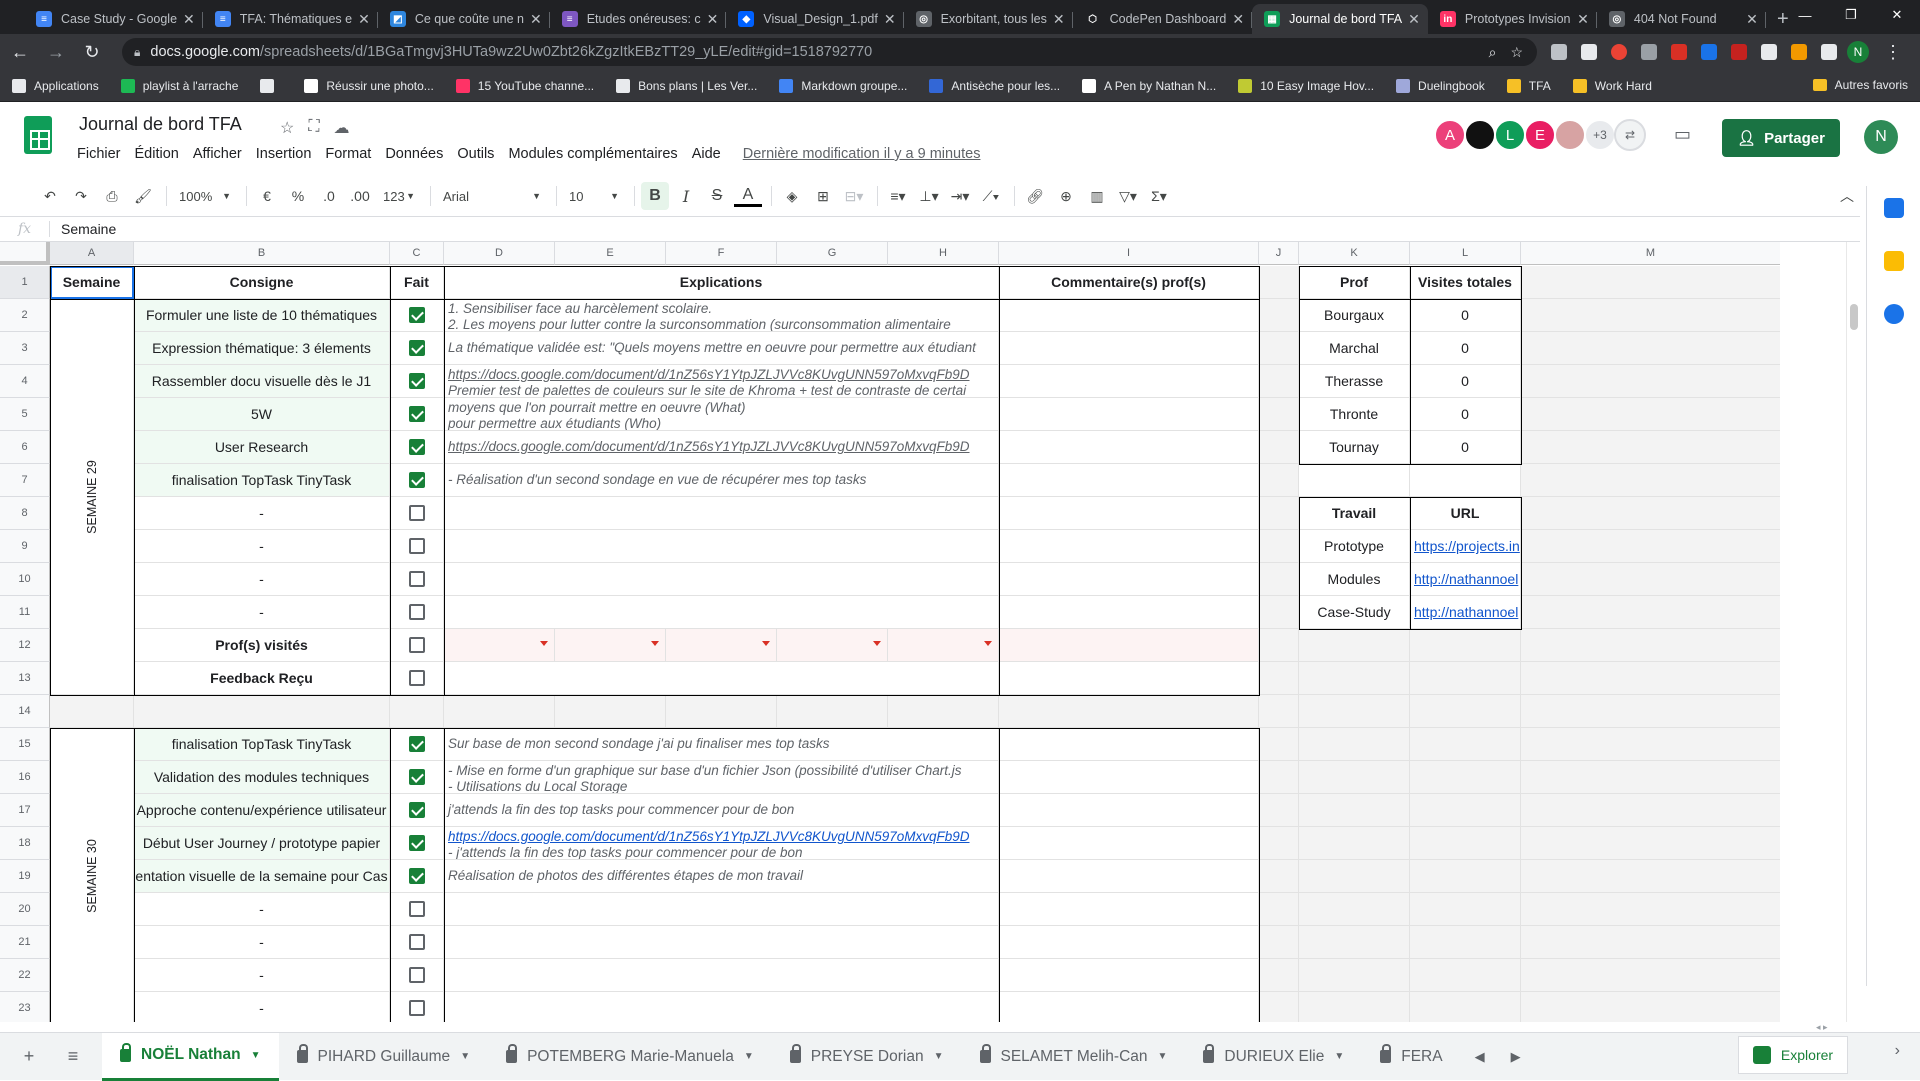  What do you see at coordinates (862, 154) in the screenshot?
I see `last-edit-link: Dernière modification il y a 9 minutes` at bounding box center [862, 154].